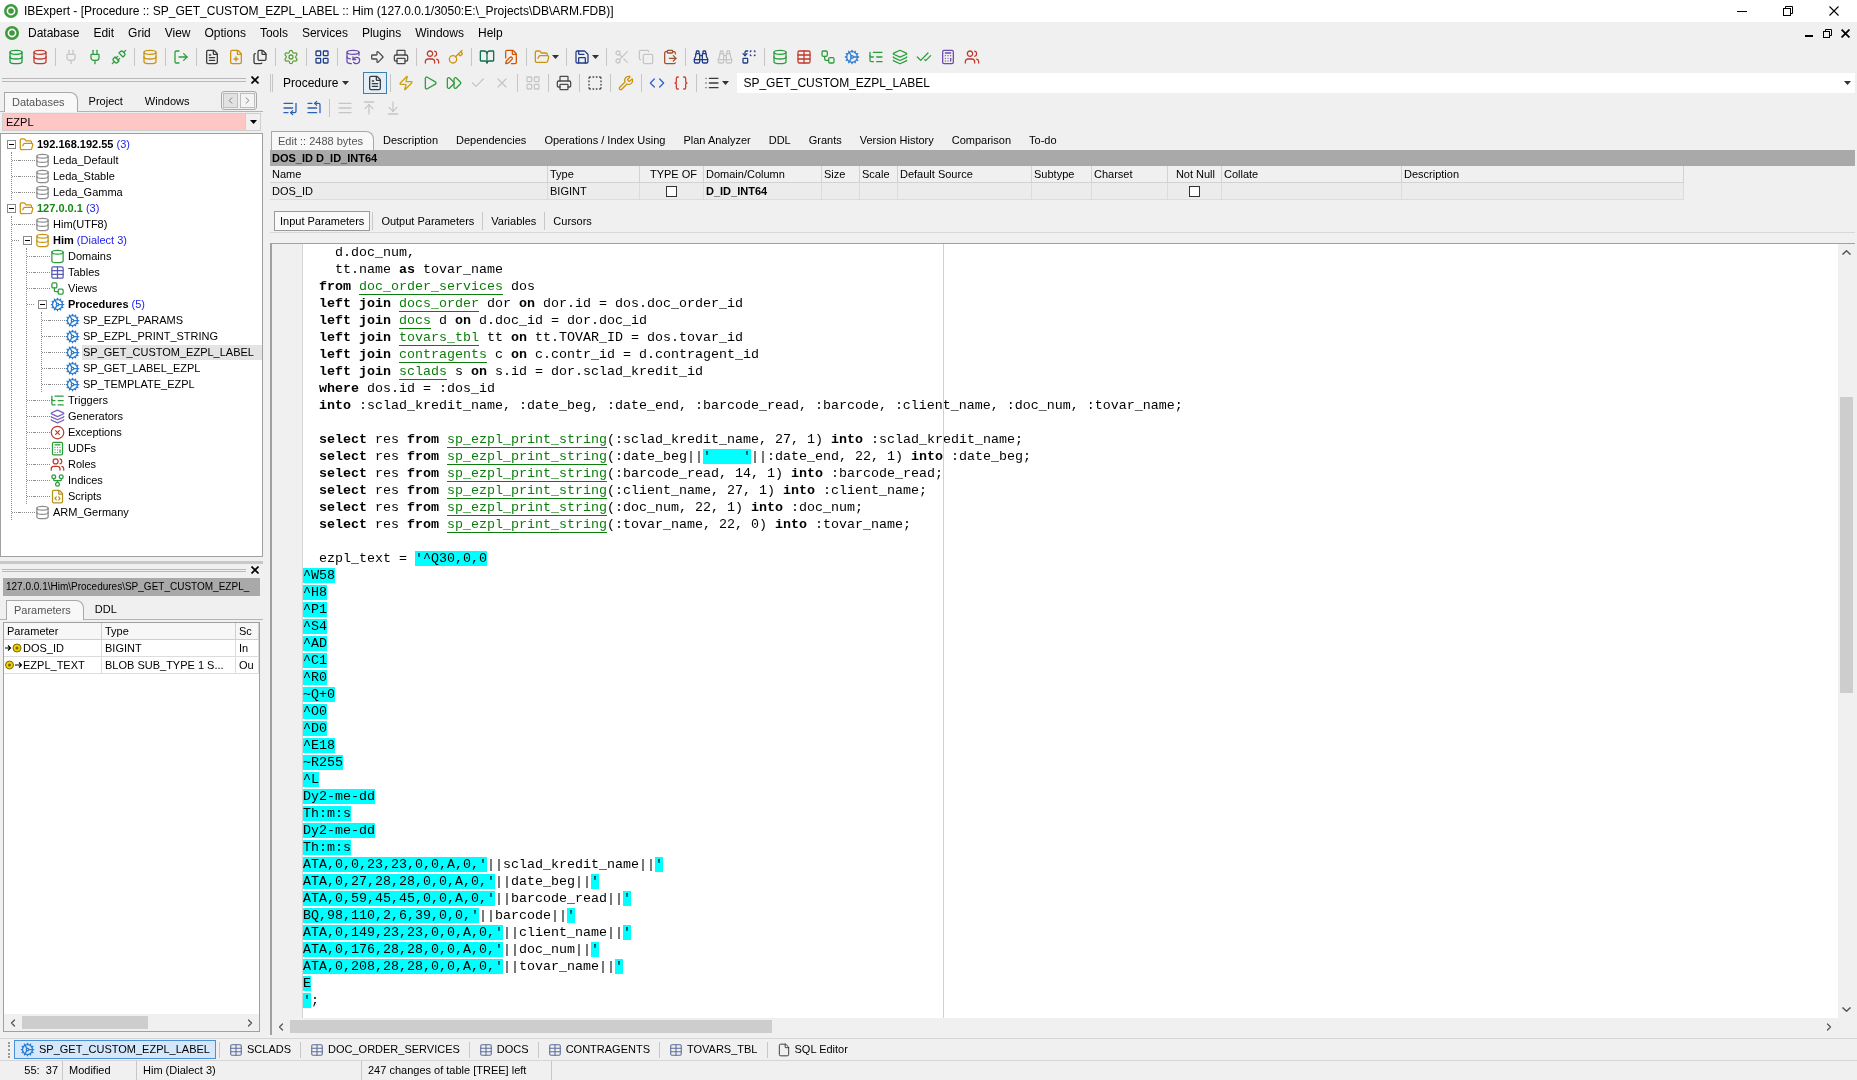 The width and height of the screenshot is (1857, 1080). Describe the element at coordinates (1846, 252) in the screenshot. I see `scroll-up-icon` at that location.